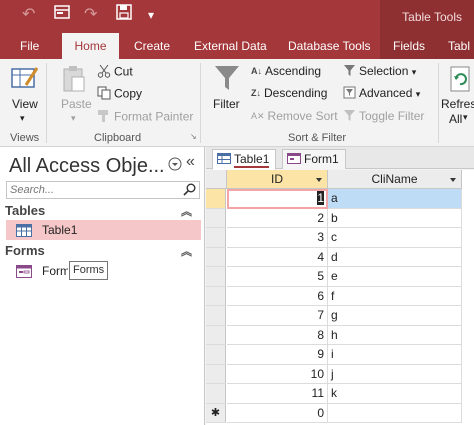  I want to click on record-selector: ✱, so click(216, 413).